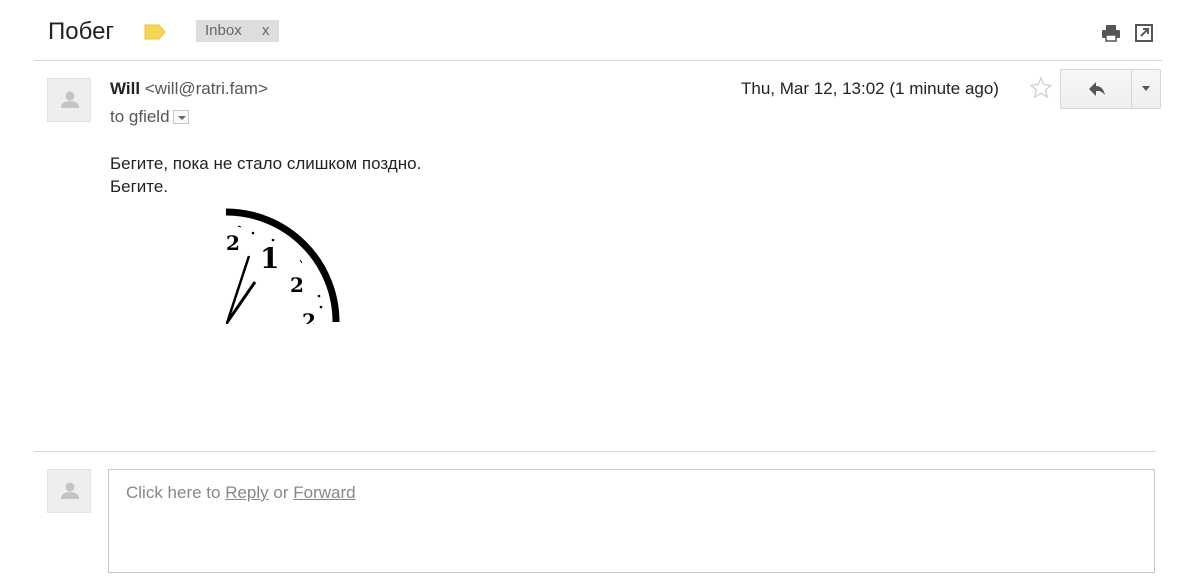  Describe the element at coordinates (81, 31) in the screenshot. I see `email-subject: Побег` at that location.